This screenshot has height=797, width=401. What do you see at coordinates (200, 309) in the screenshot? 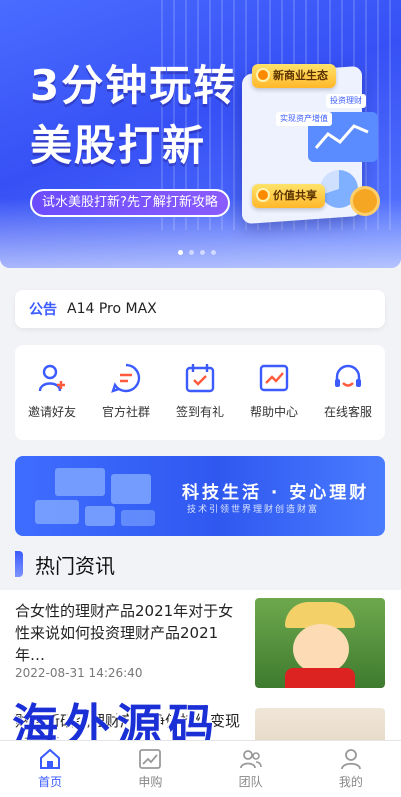
I see `announcement-bar: 公告 A14 Pro MAX` at bounding box center [200, 309].